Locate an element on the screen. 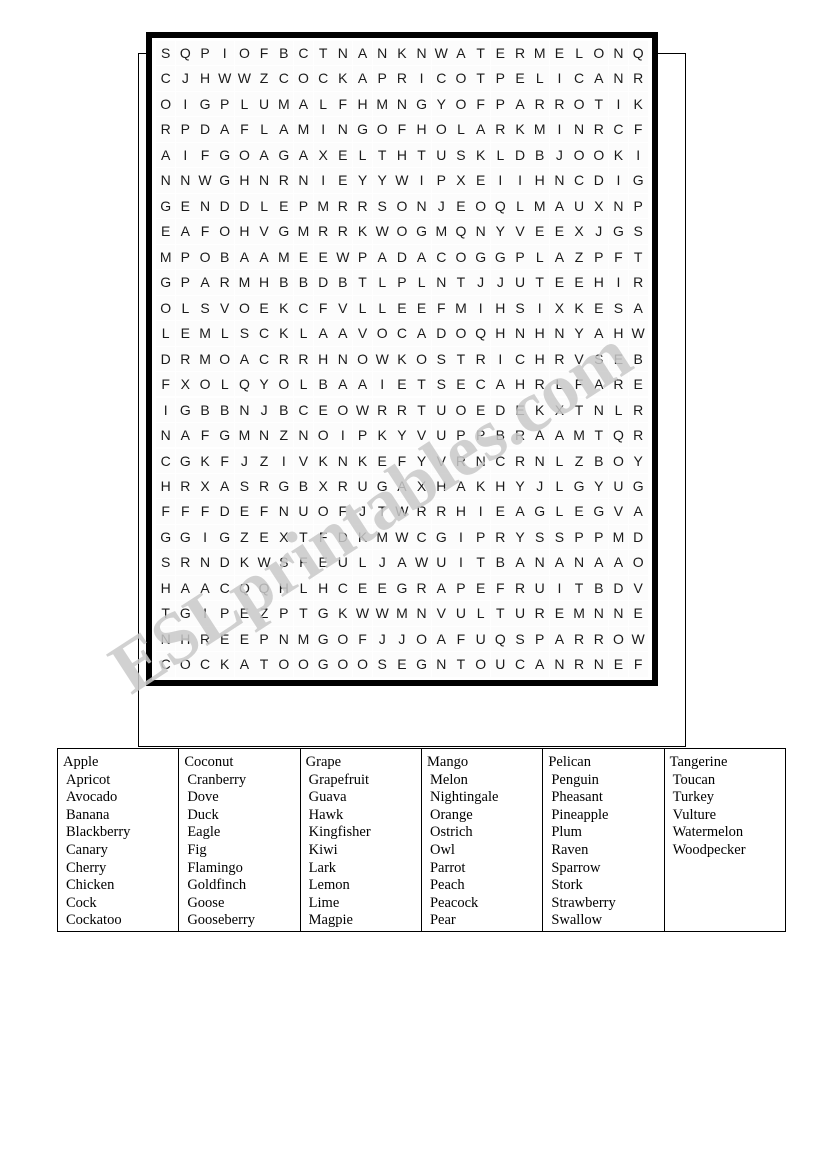  grid-letter: Q is located at coordinates (618, 435).